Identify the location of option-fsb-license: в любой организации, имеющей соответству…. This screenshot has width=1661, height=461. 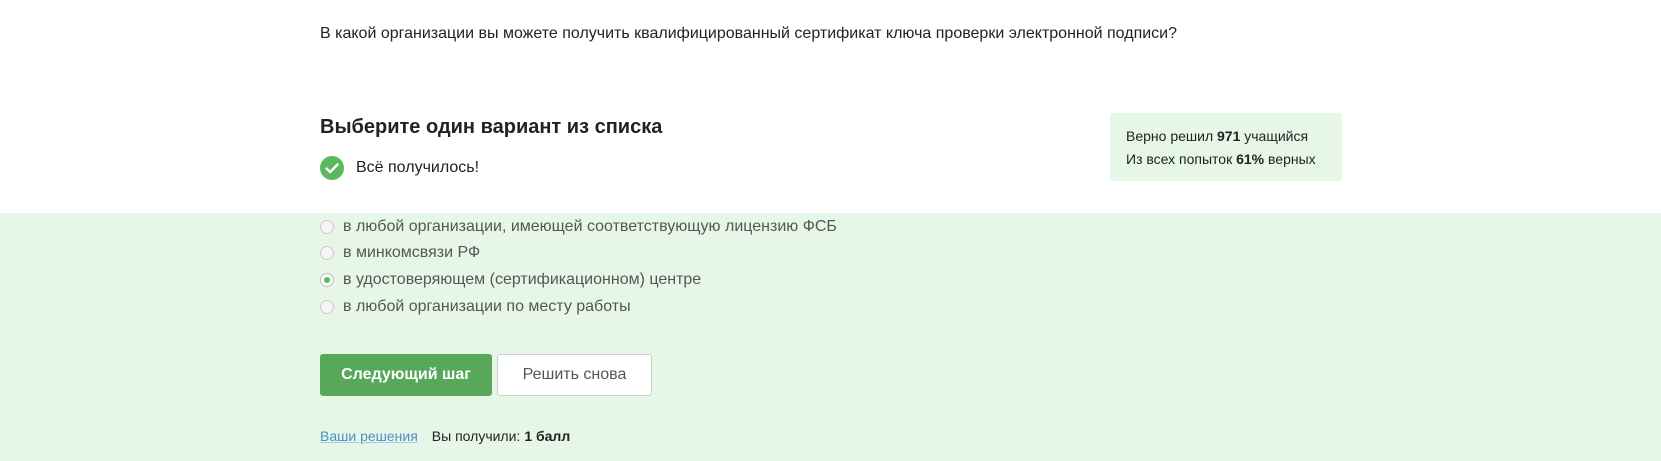
(578, 227).